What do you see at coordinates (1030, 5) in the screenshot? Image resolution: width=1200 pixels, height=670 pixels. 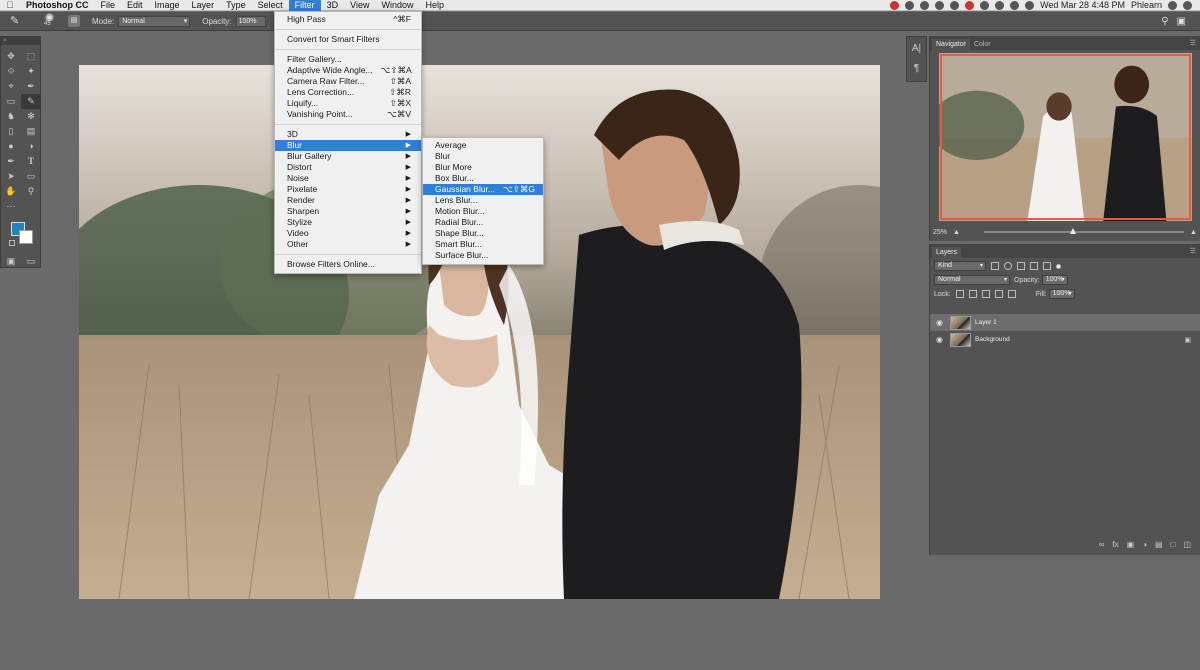 I see `battery-icon` at bounding box center [1030, 5].